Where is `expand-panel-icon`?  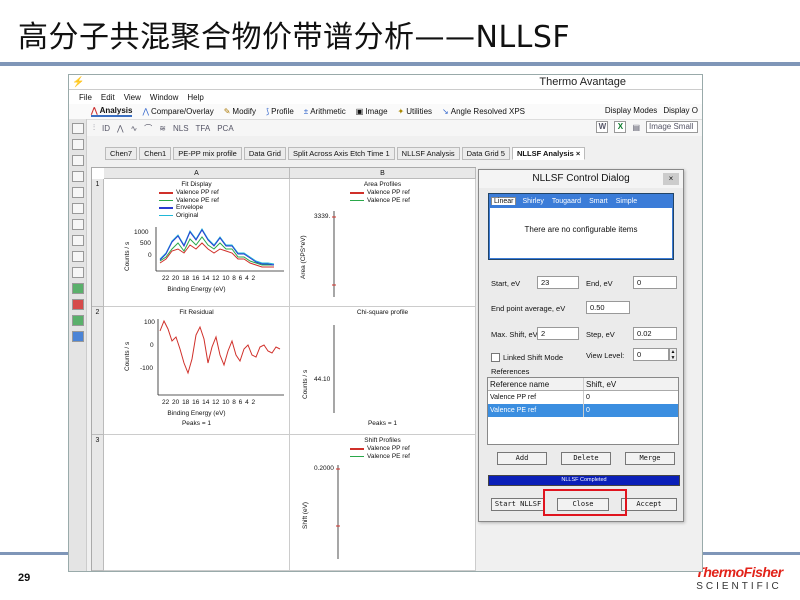
expand-panel-icon is located at coordinates (78, 336).